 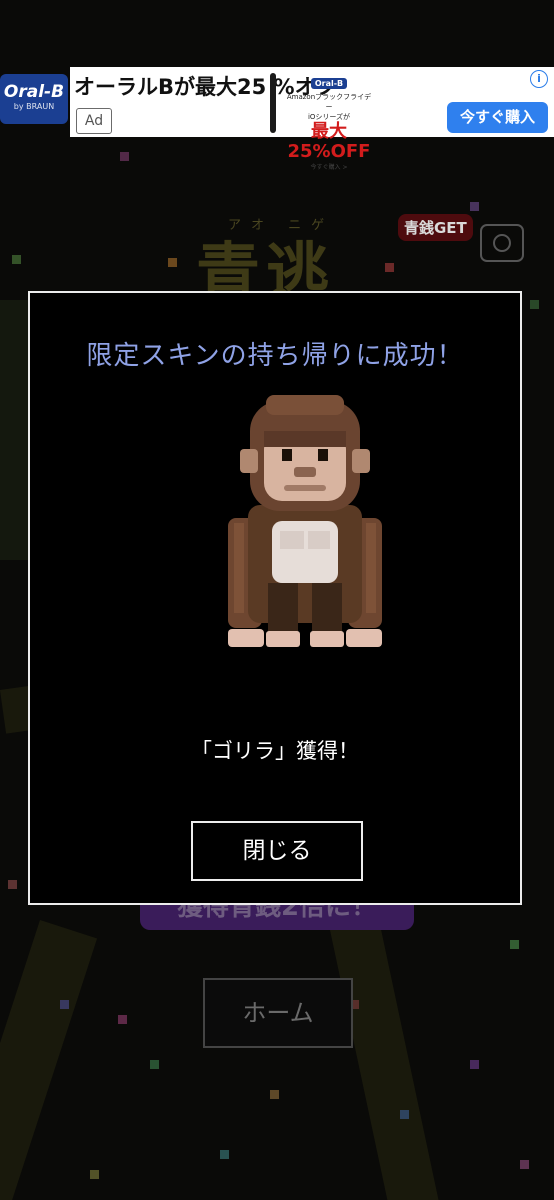 I want to click on ad-promo-brand: Oral-B, so click(x=329, y=83).